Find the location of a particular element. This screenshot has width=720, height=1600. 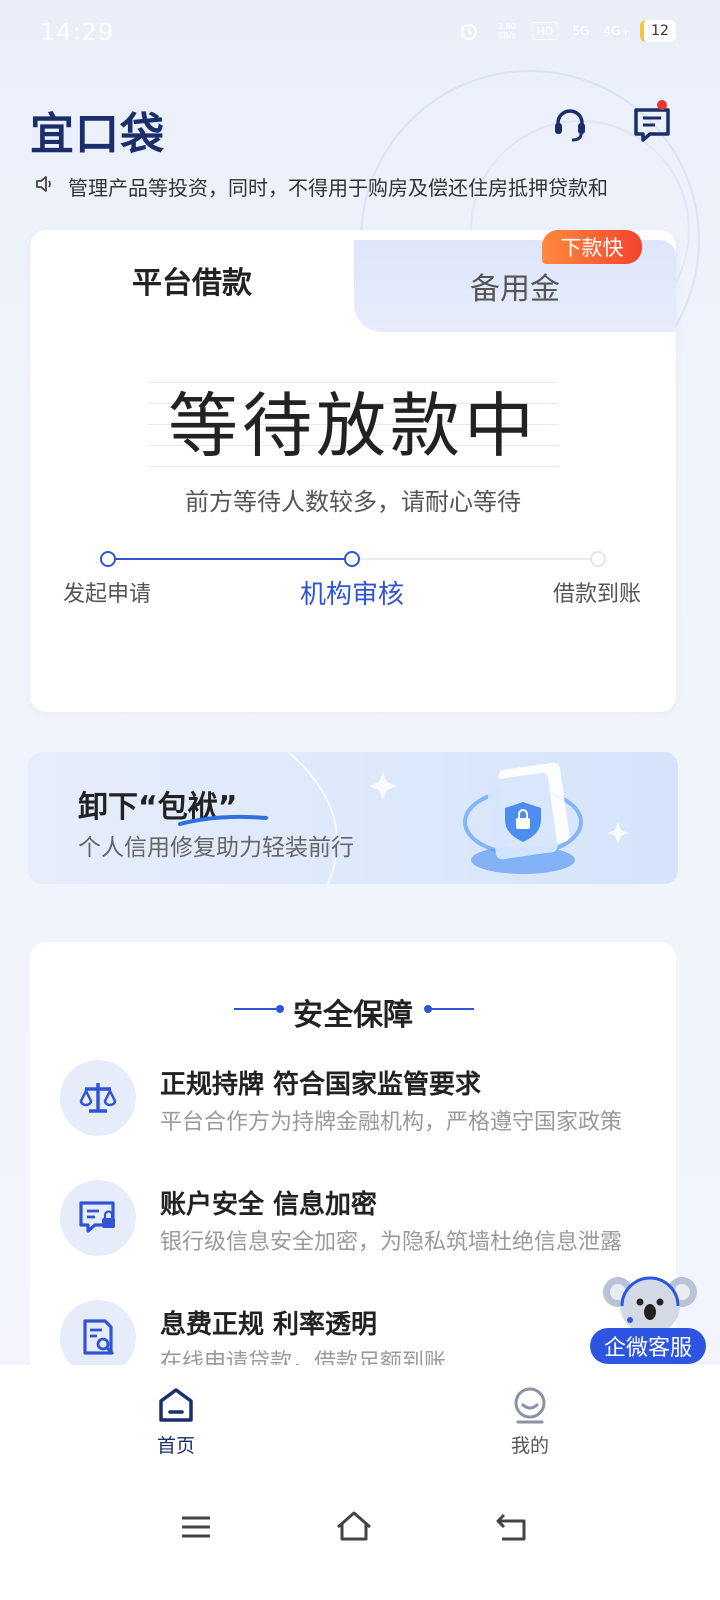

battery-icon: 12 is located at coordinates (658, 31).